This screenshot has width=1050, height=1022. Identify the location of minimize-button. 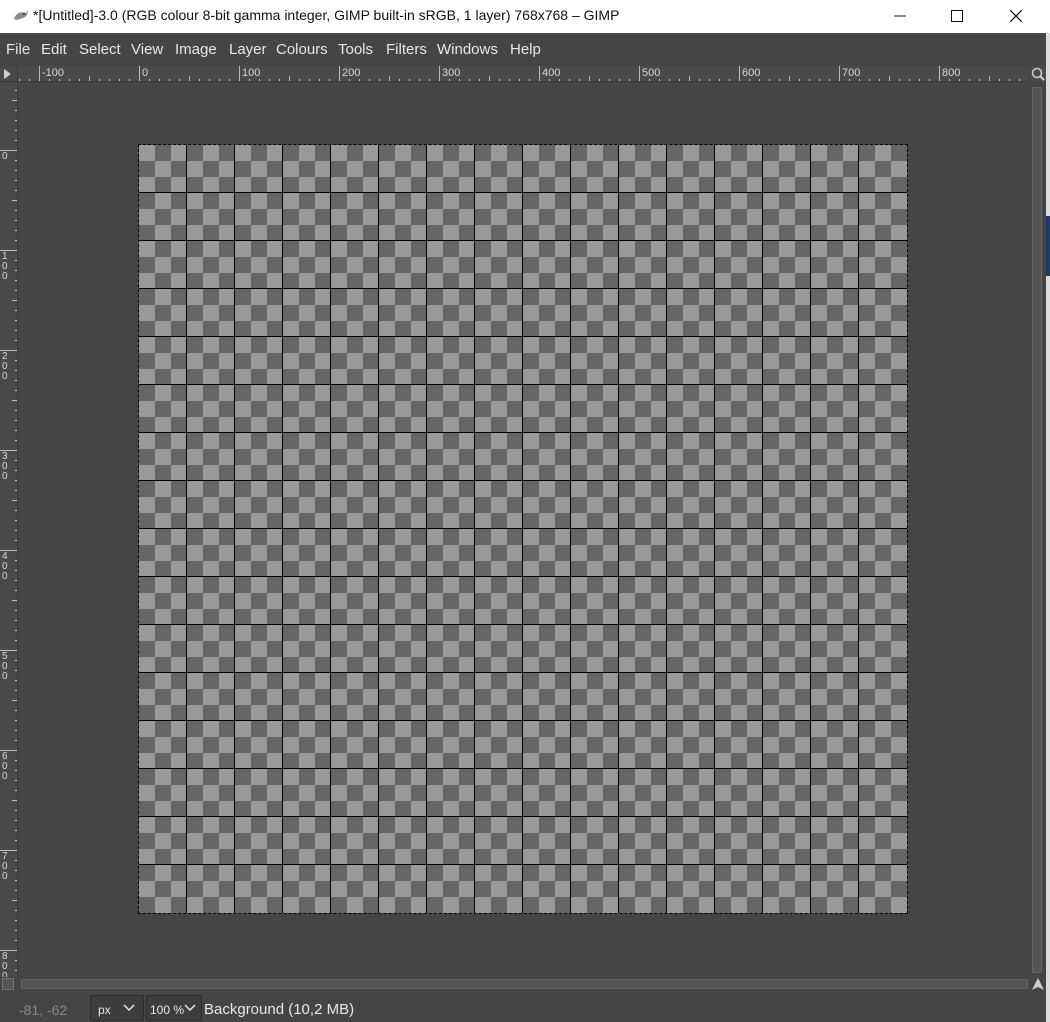
(900, 16).